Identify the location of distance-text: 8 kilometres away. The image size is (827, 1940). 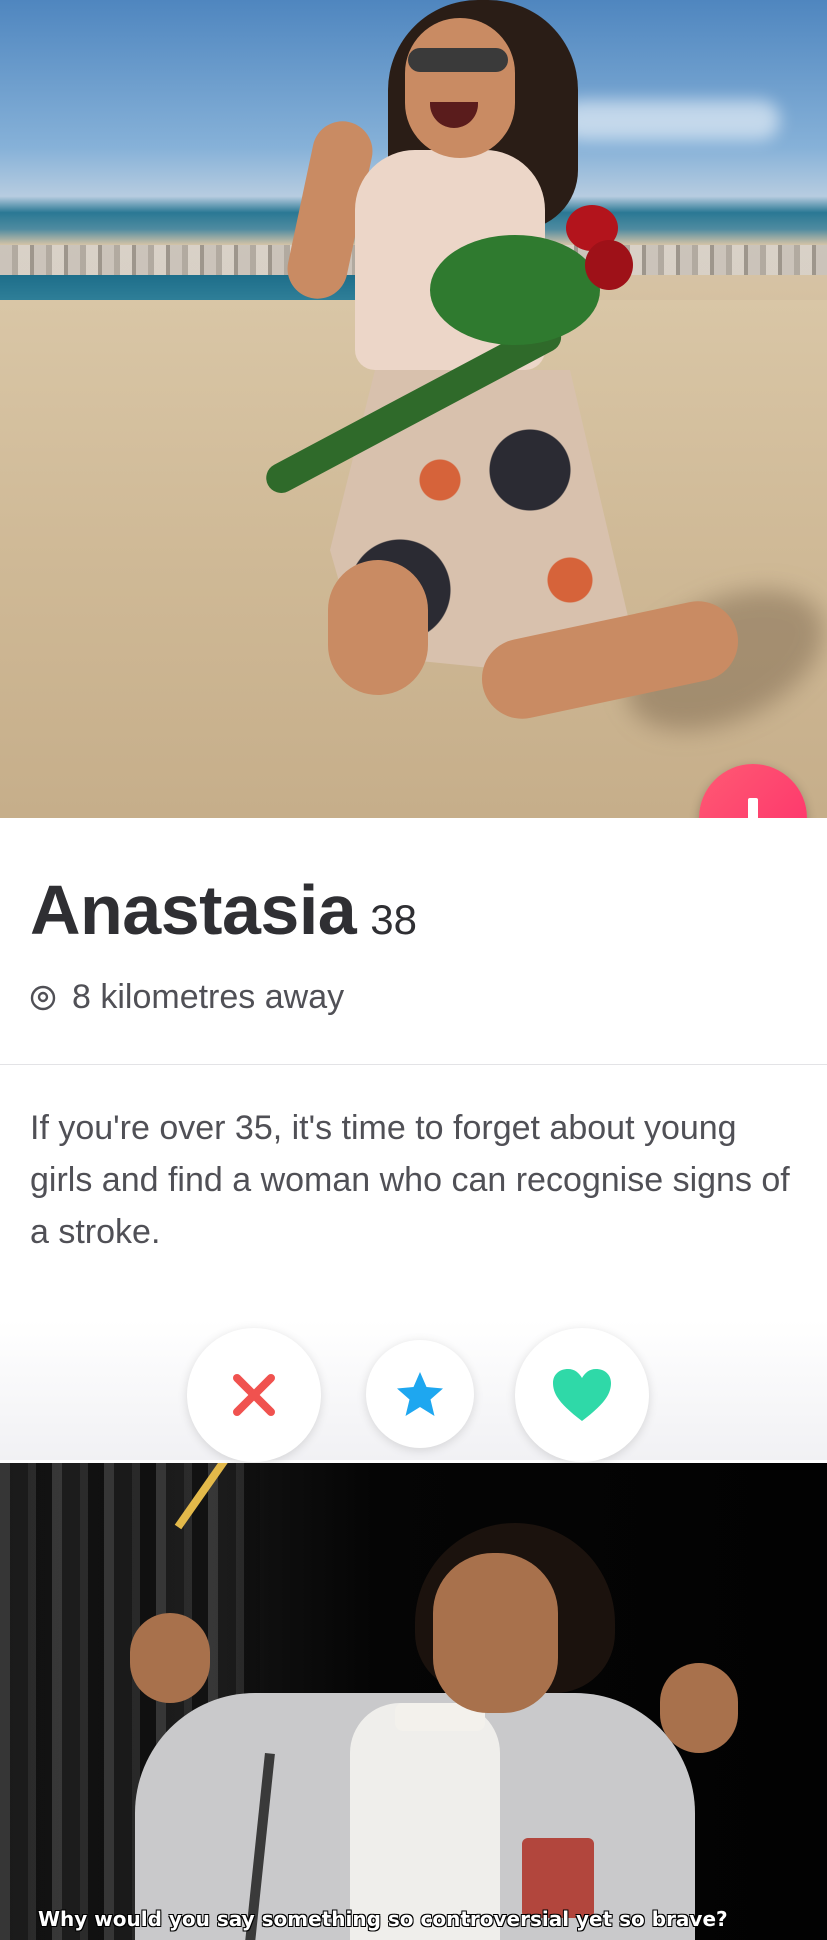
(208, 997).